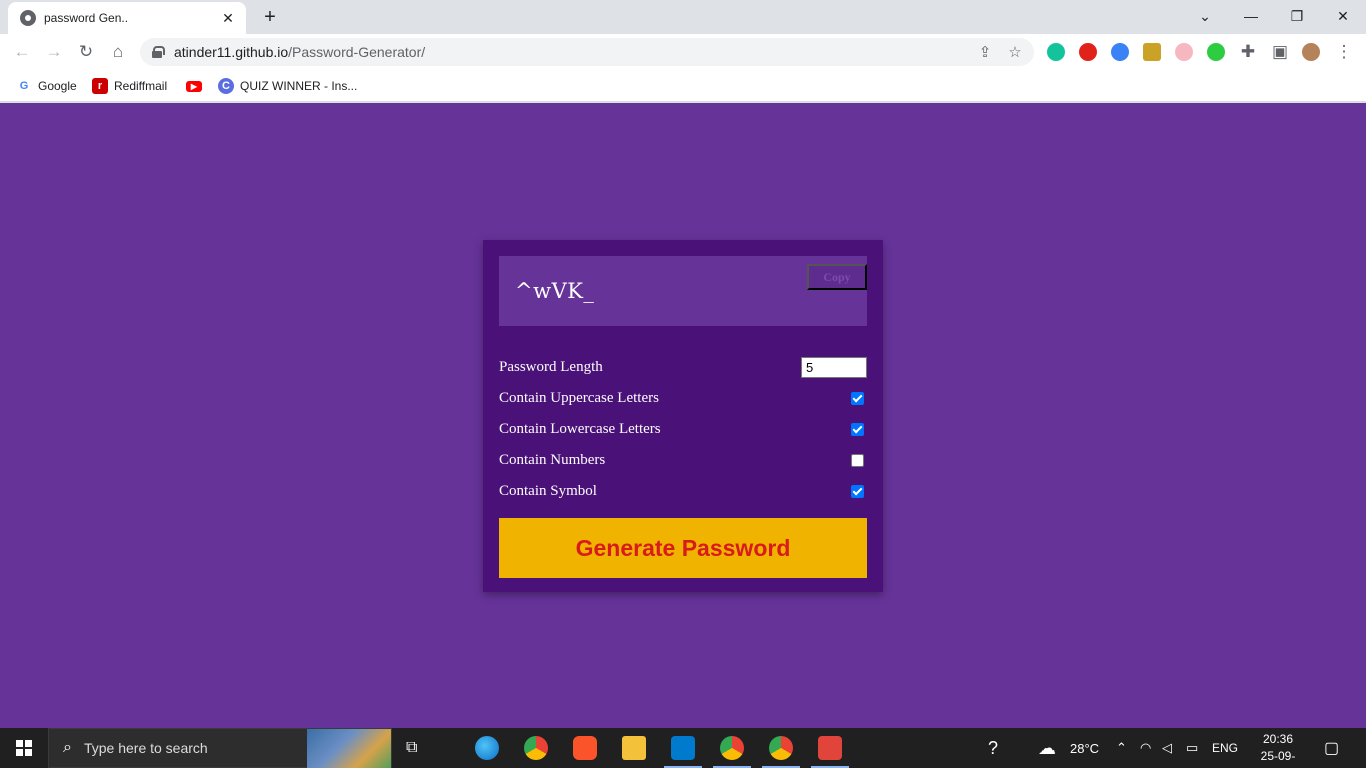 The image size is (1366, 768). What do you see at coordinates (24, 86) in the screenshot?
I see `google-icon: G` at bounding box center [24, 86].